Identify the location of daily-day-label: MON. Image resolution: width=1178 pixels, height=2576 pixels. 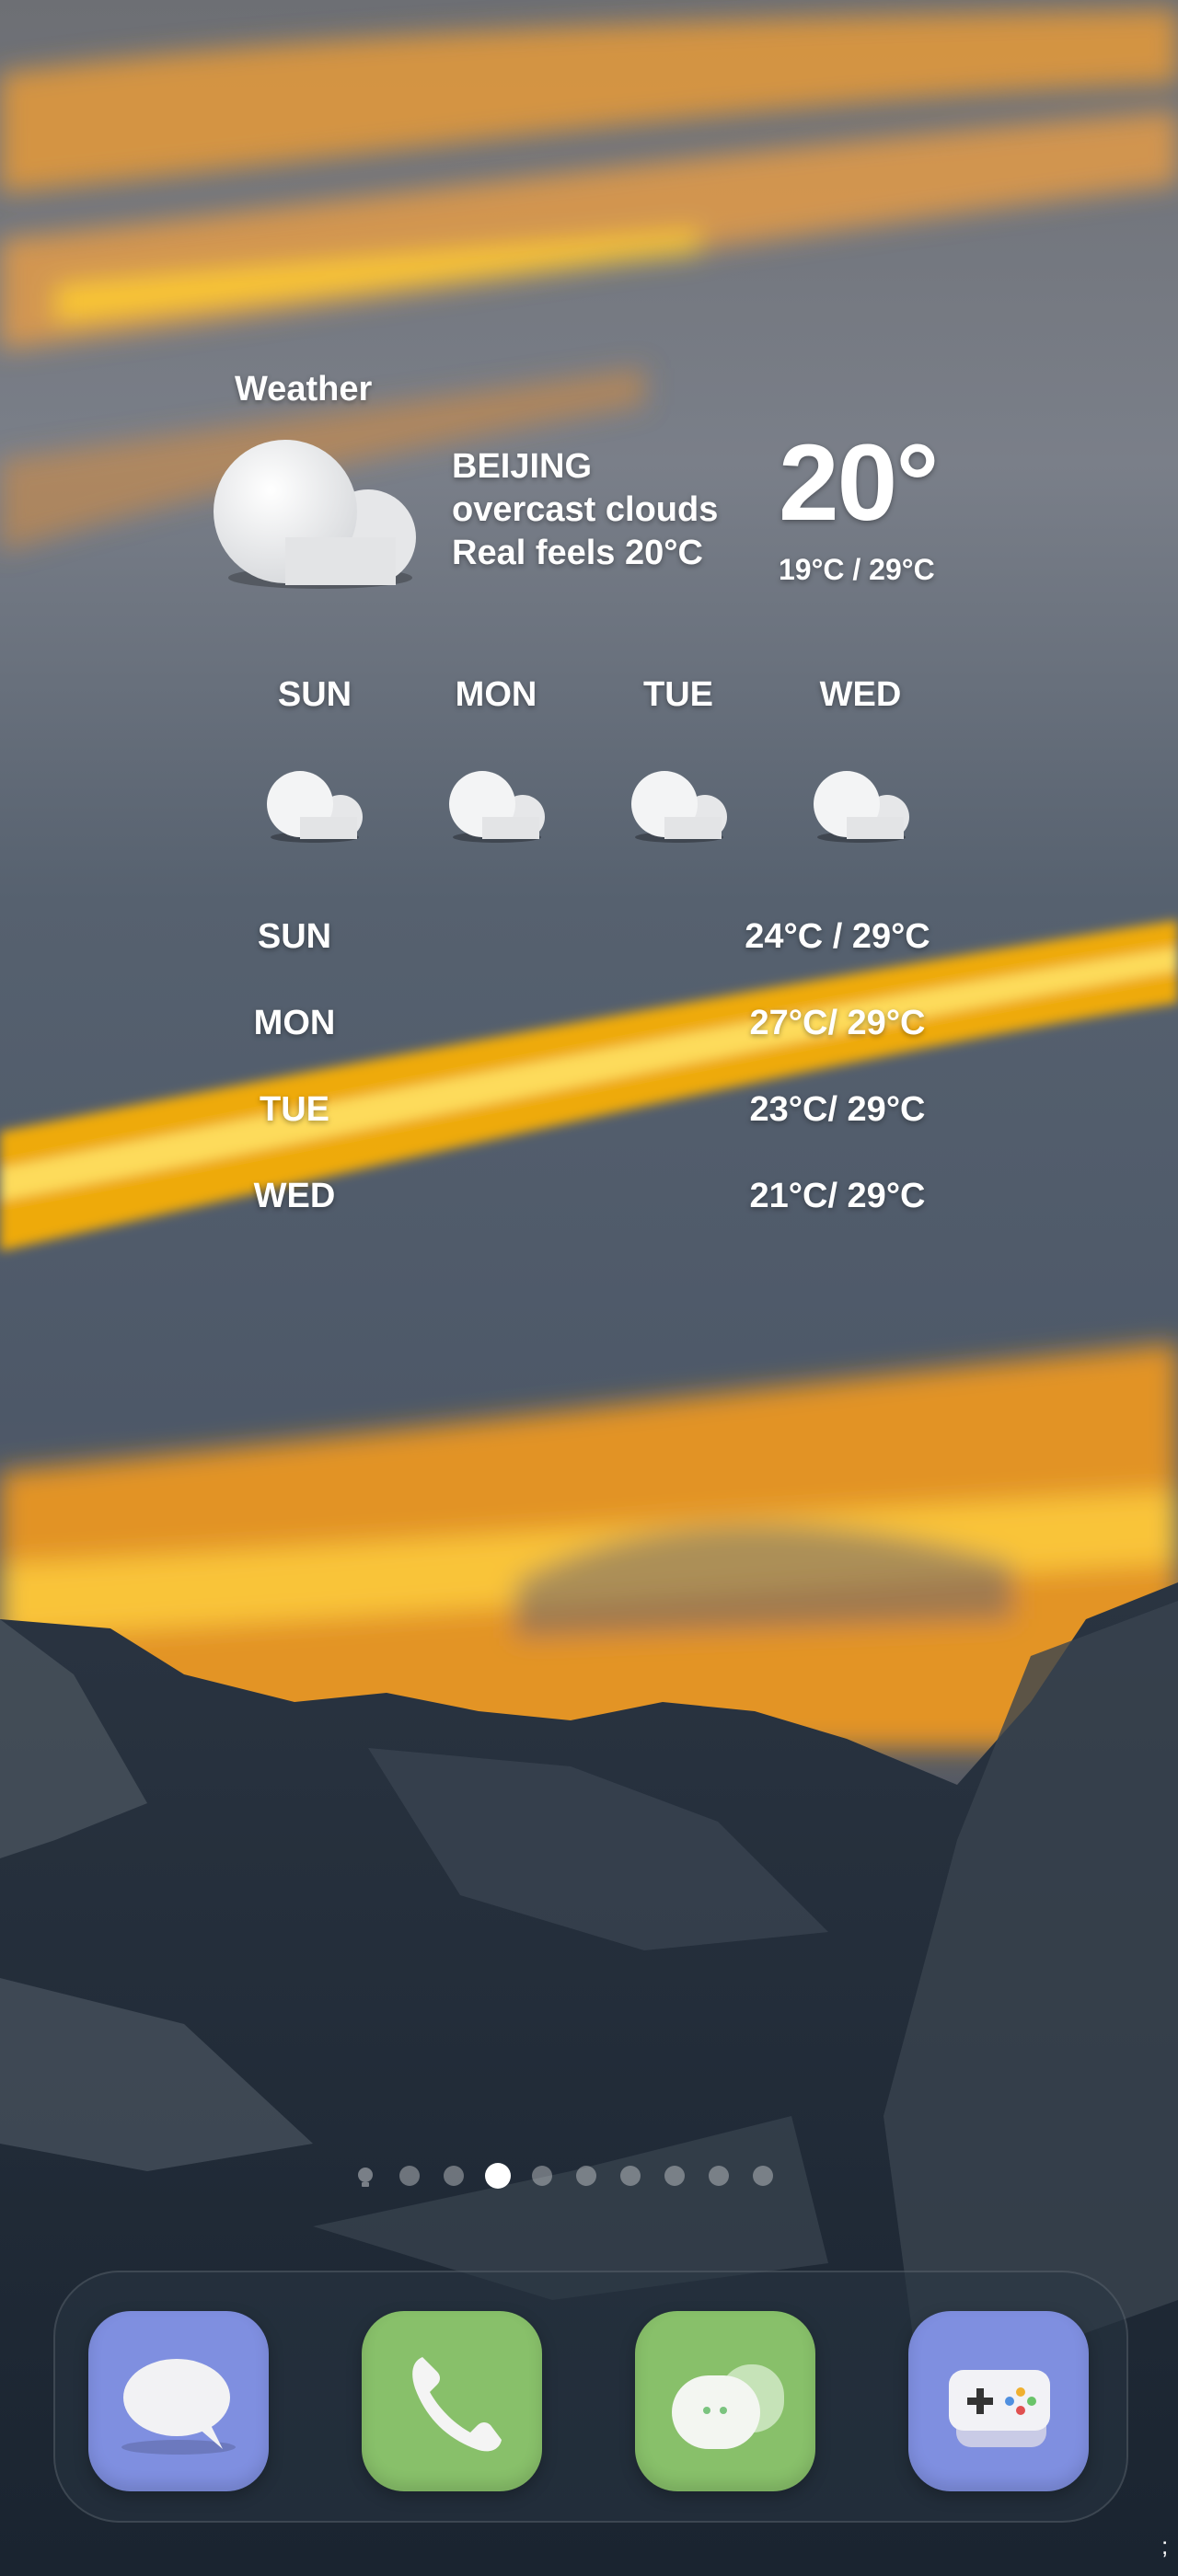
(496, 694).